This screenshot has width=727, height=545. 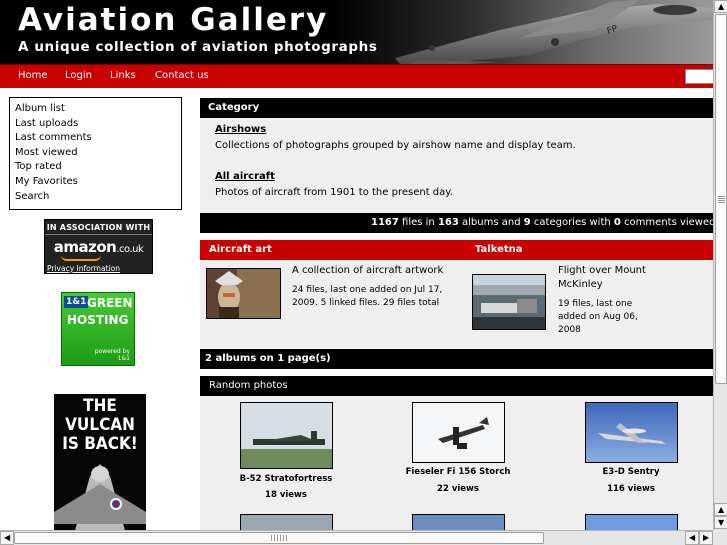 What do you see at coordinates (98, 227) in the screenshot?
I see `amazon-ad-headline: IN ASSOCIATION WITH` at bounding box center [98, 227].